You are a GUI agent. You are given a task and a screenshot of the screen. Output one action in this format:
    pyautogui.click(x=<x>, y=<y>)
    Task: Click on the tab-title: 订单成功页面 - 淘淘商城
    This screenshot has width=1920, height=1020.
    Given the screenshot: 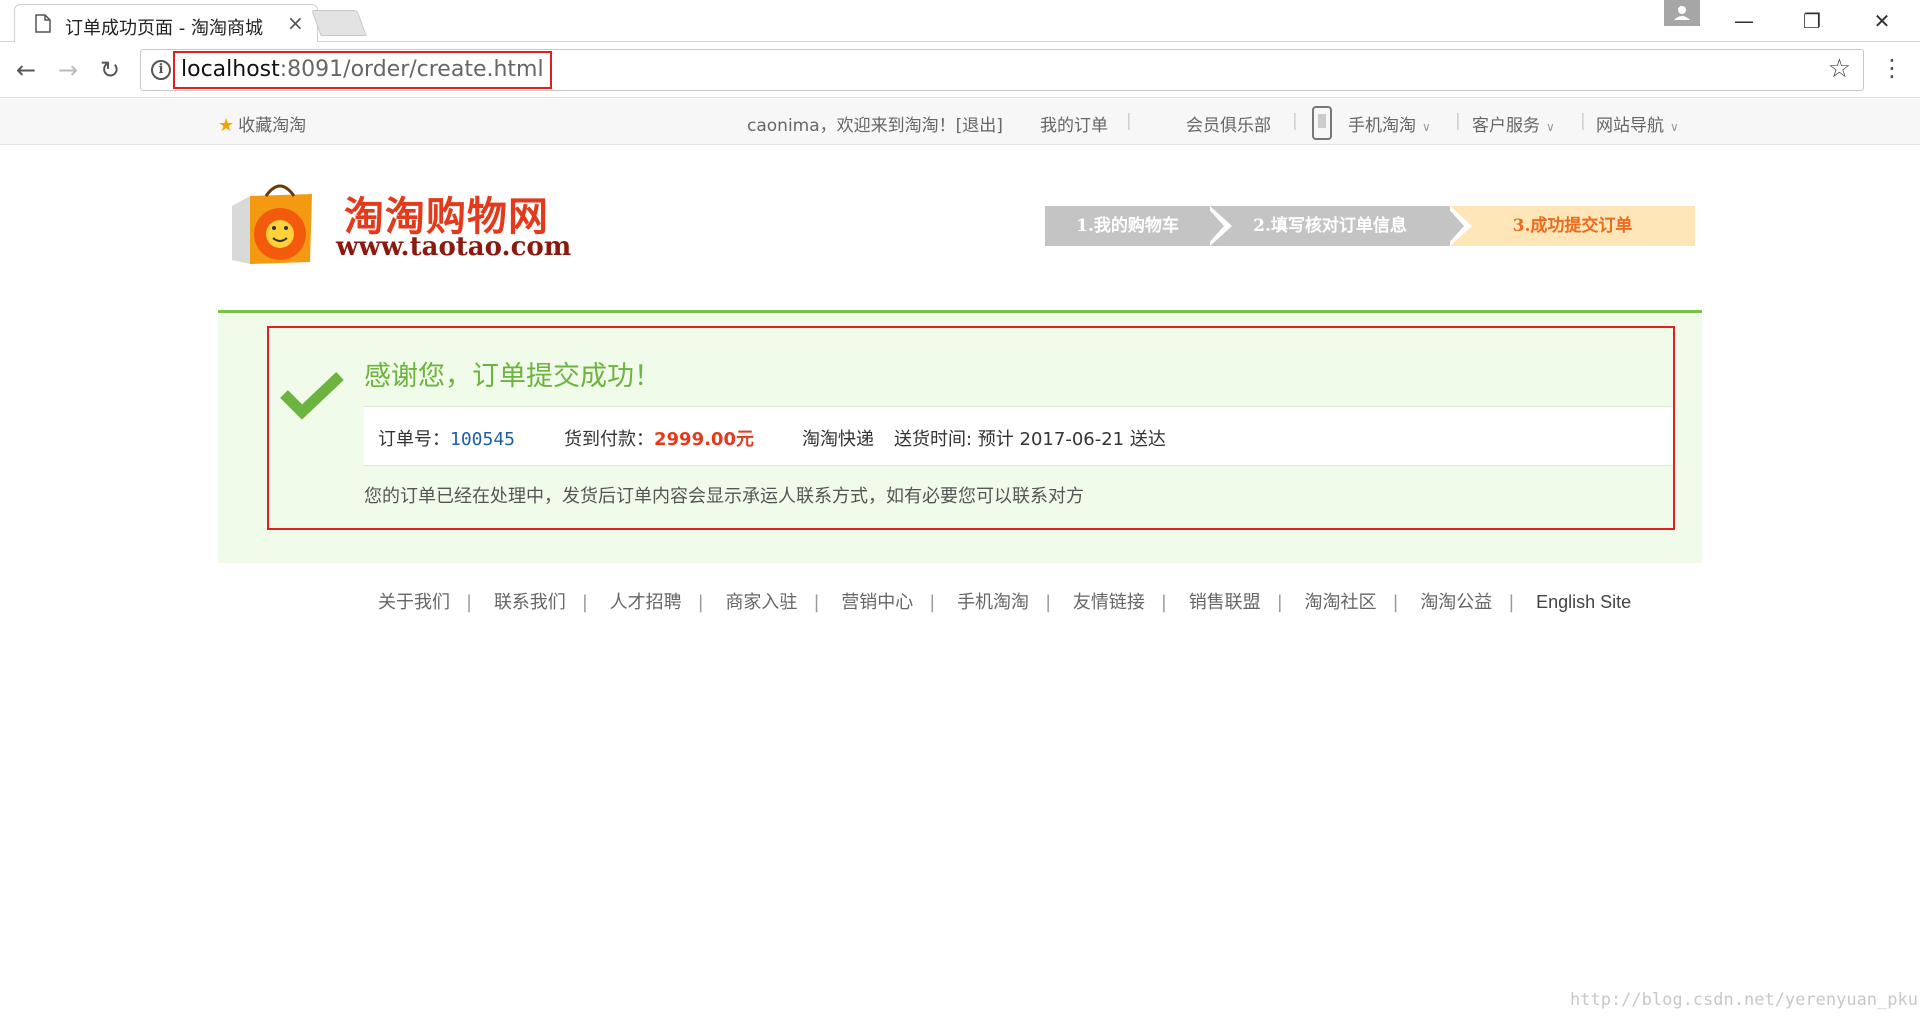 What is the action you would take?
    pyautogui.click(x=164, y=28)
    